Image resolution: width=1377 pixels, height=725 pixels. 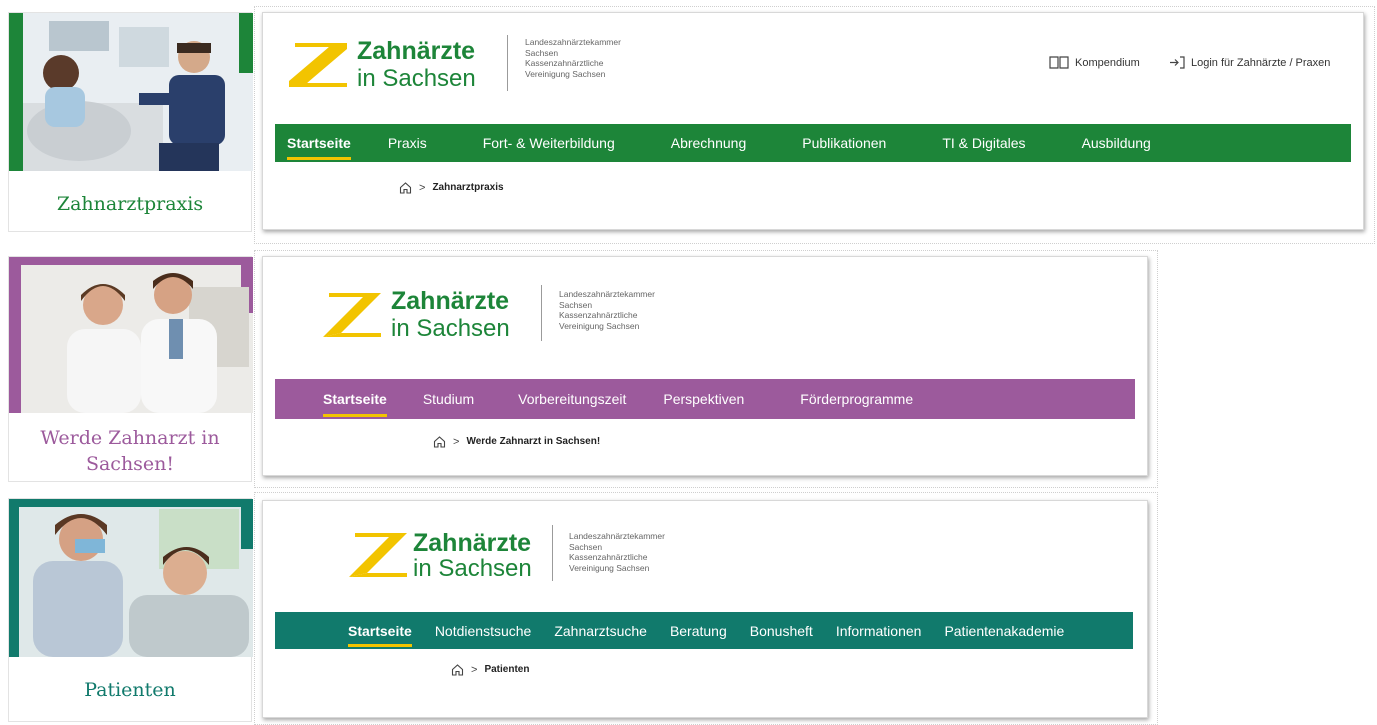 I want to click on dentists-photo, so click(x=131, y=335).